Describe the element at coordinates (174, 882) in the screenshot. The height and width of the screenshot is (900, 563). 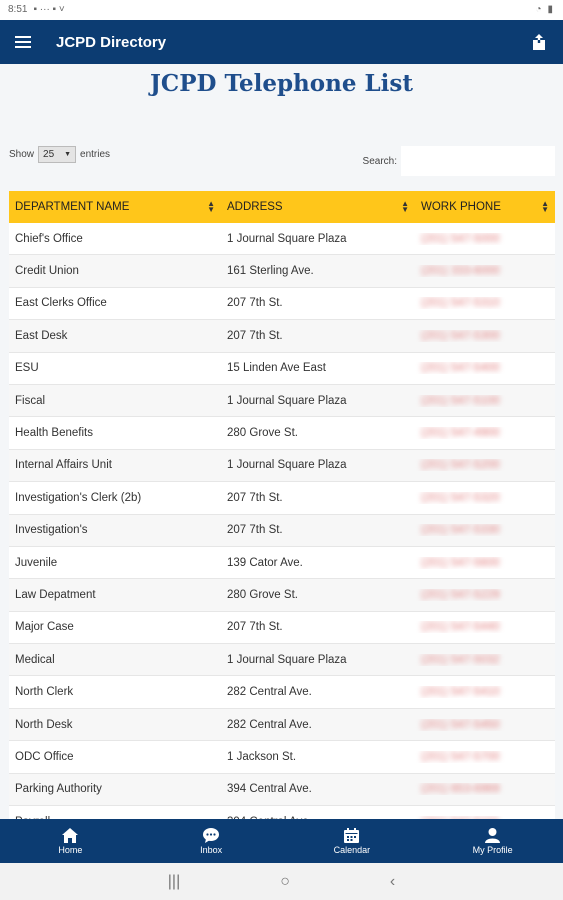
I see `recent-apps-icon: |||` at that location.